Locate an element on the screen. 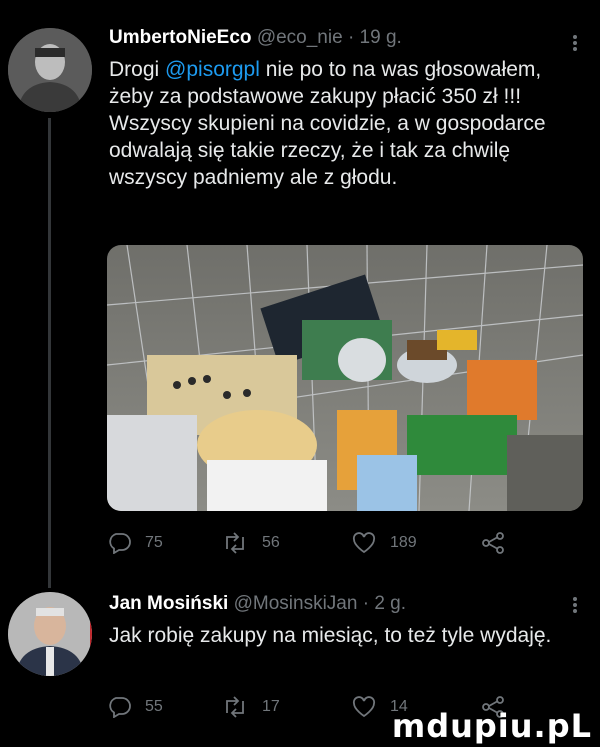 The height and width of the screenshot is (747, 600). retweet-count: 17 is located at coordinates (271, 706).